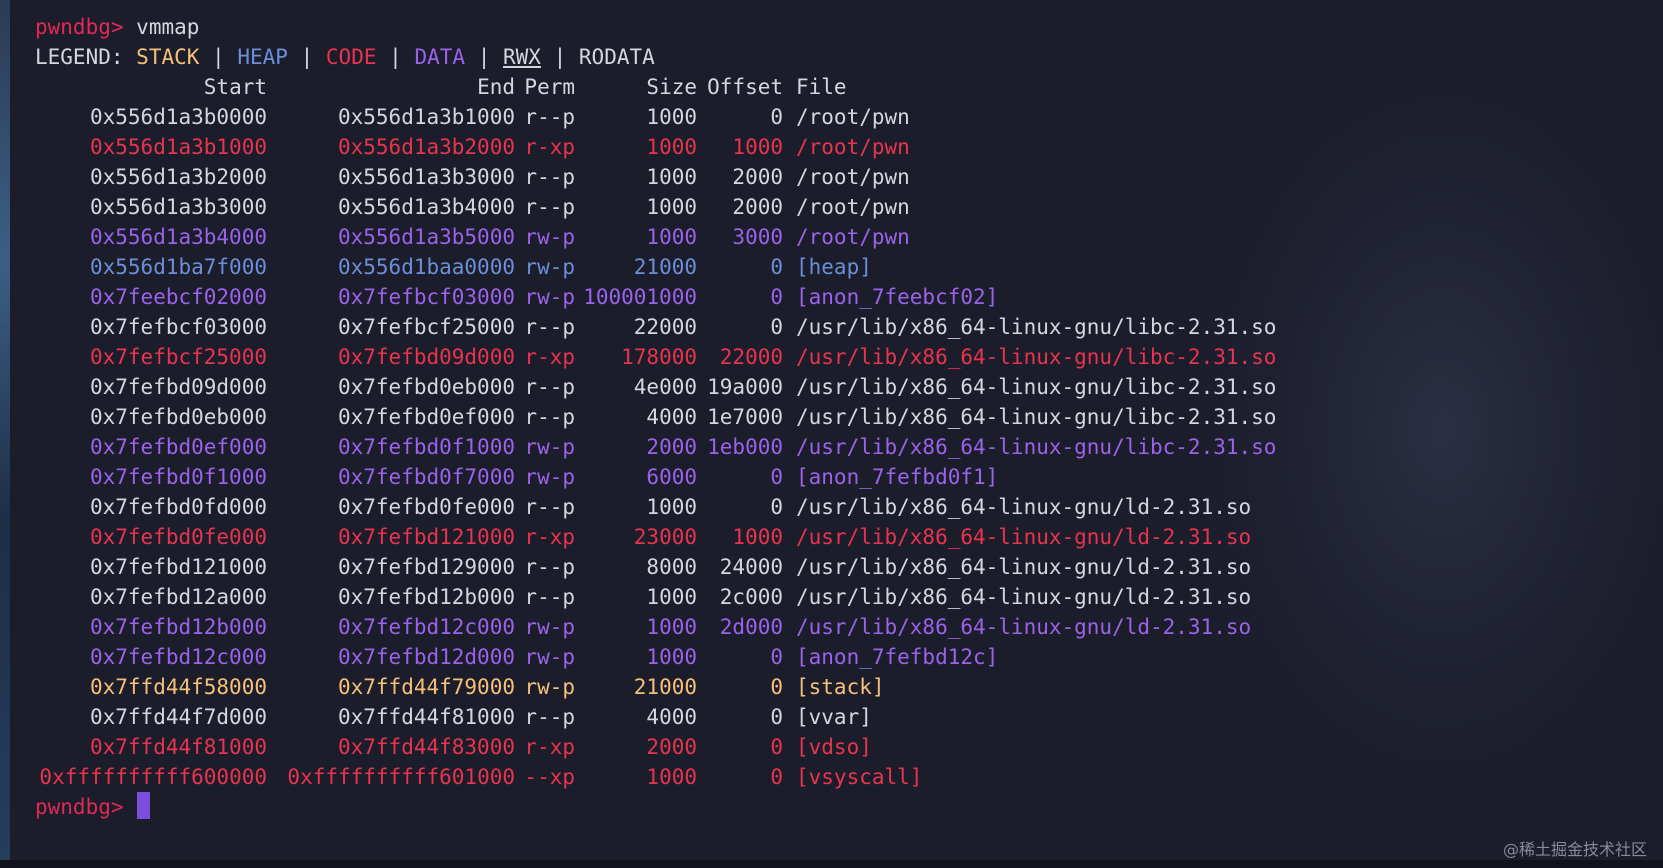  I want to click on legend-label: LEGEND:, so click(79, 57).